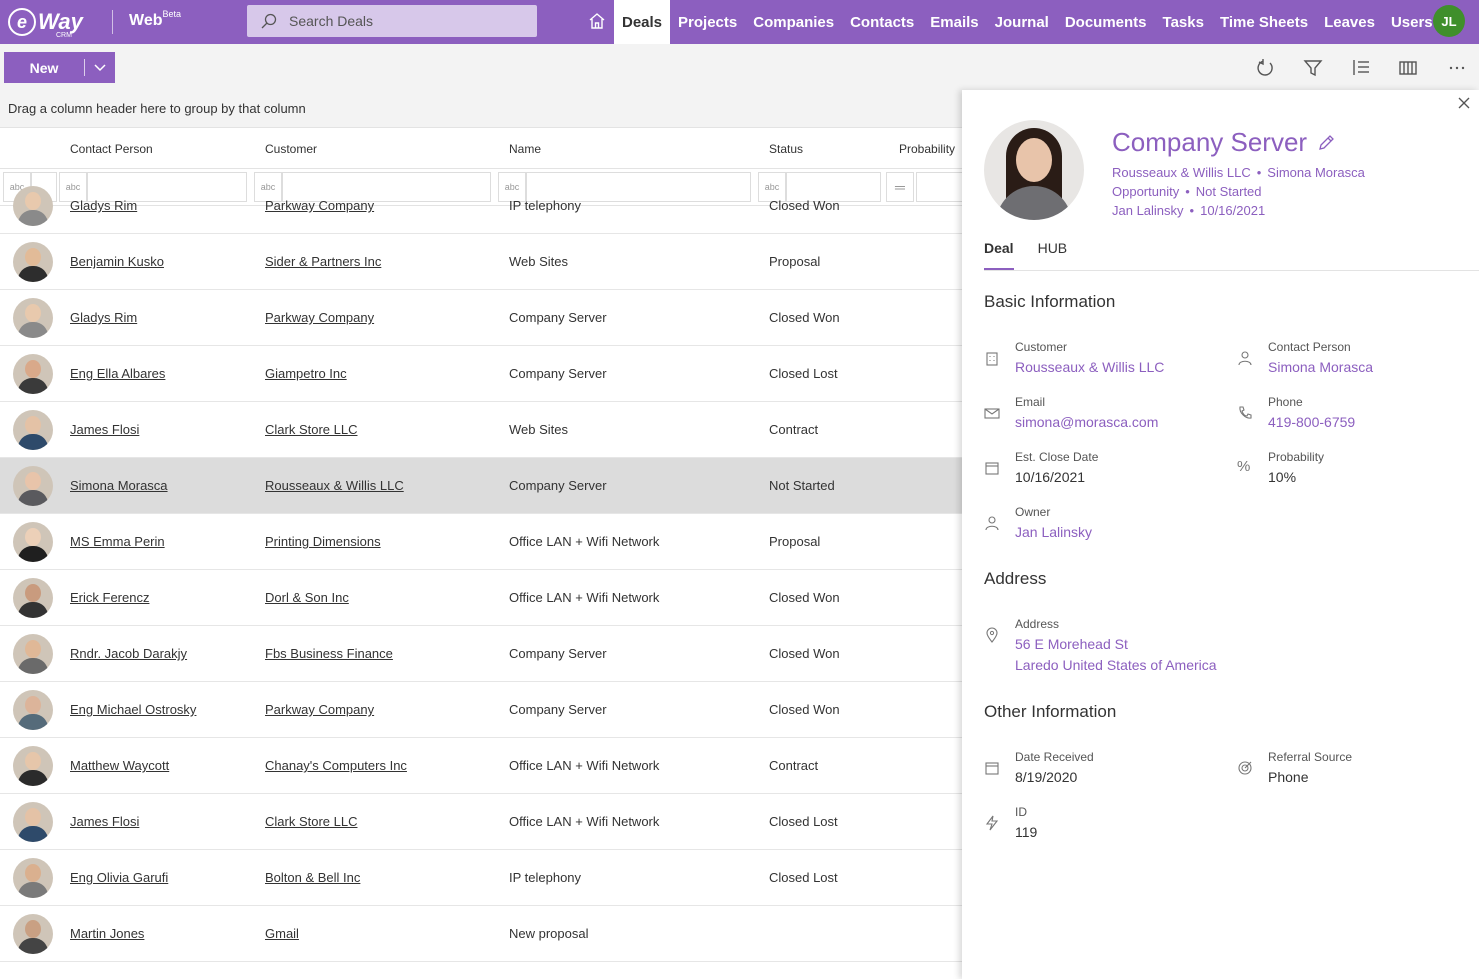 This screenshot has height=979, width=1479. Describe the element at coordinates (1187, 191) in the screenshot. I see `deal-subtitle-status: Opportunity • Not Started` at that location.